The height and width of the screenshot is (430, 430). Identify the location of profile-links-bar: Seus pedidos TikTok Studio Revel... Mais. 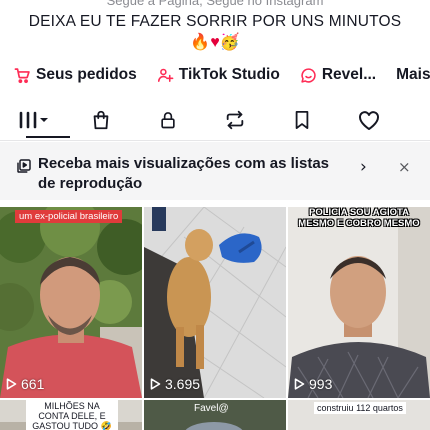
(222, 75).